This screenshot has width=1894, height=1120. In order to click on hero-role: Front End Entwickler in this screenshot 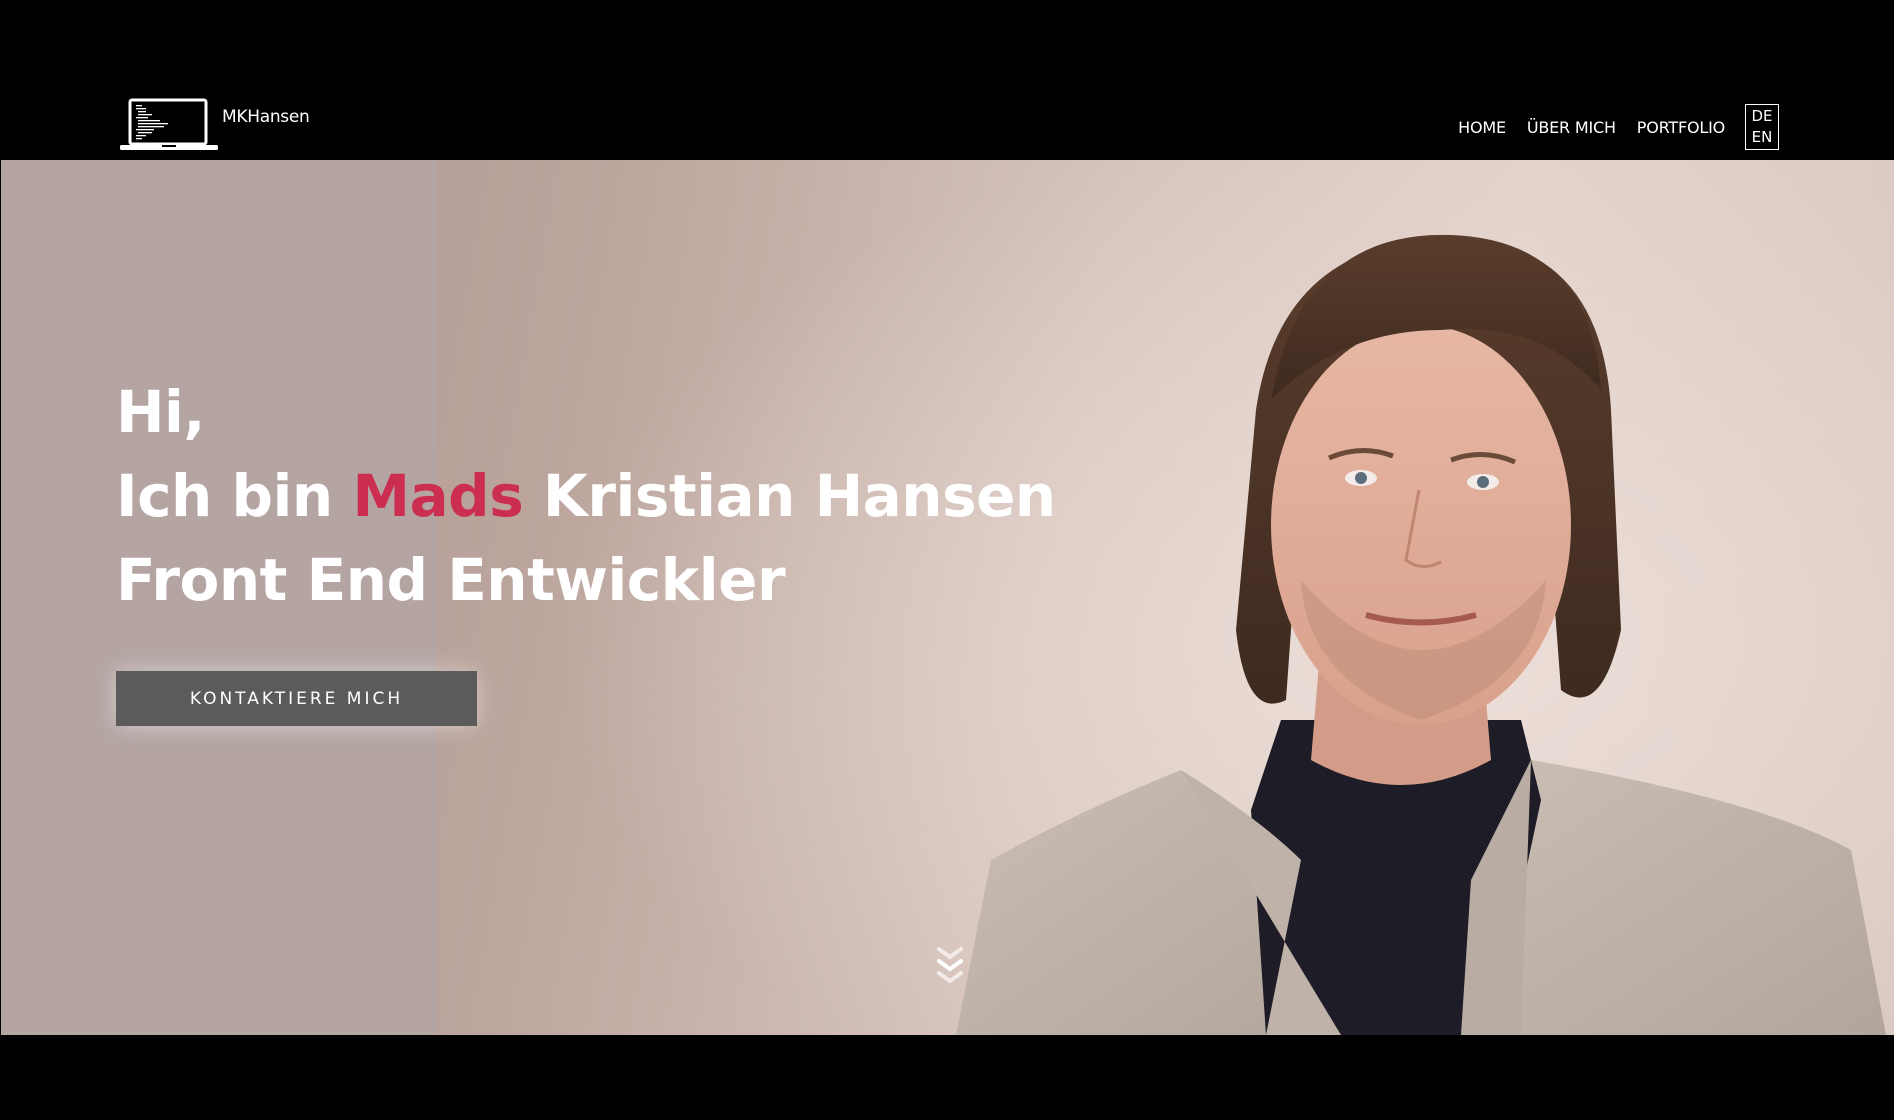, I will do `click(451, 580)`.